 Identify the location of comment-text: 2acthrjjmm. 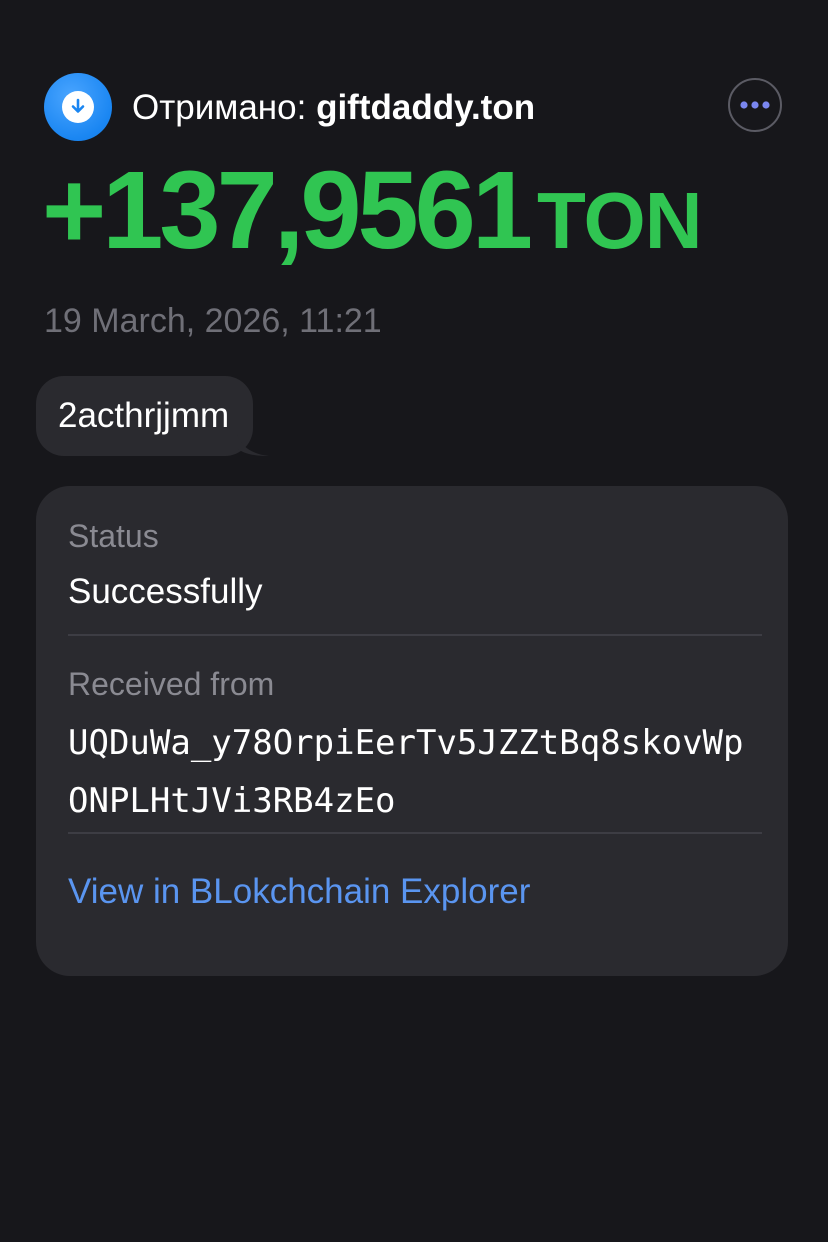
(144, 415).